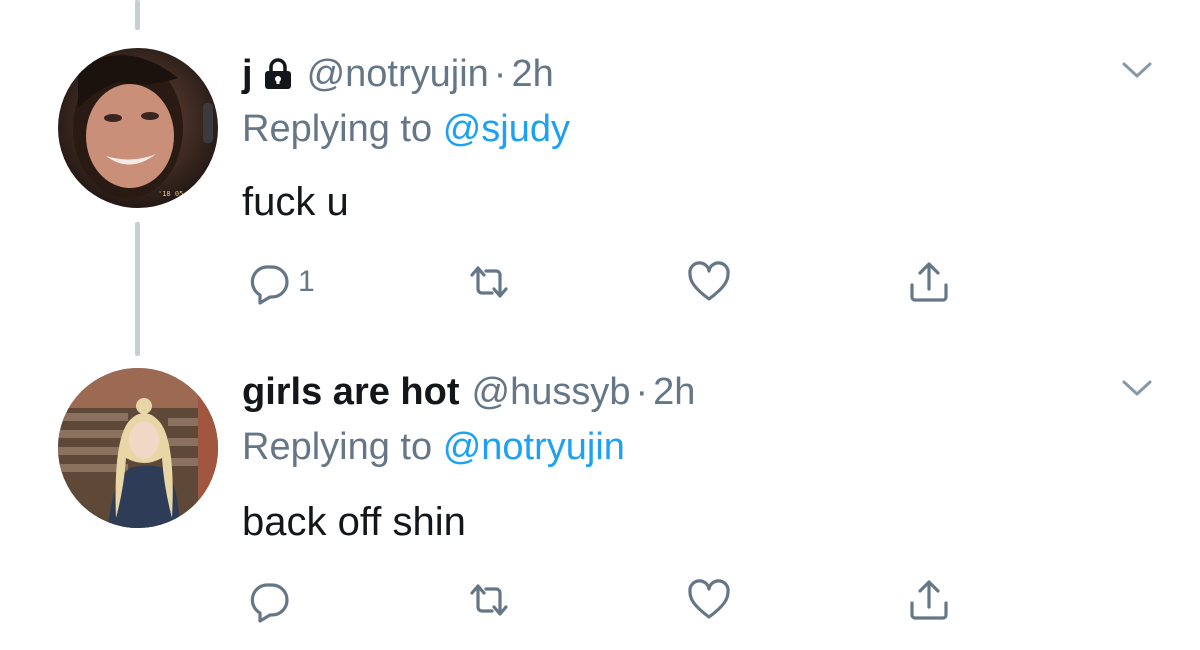 This screenshot has height=650, width=1200. What do you see at coordinates (351, 392) in the screenshot?
I see `display-name: girls are hot` at bounding box center [351, 392].